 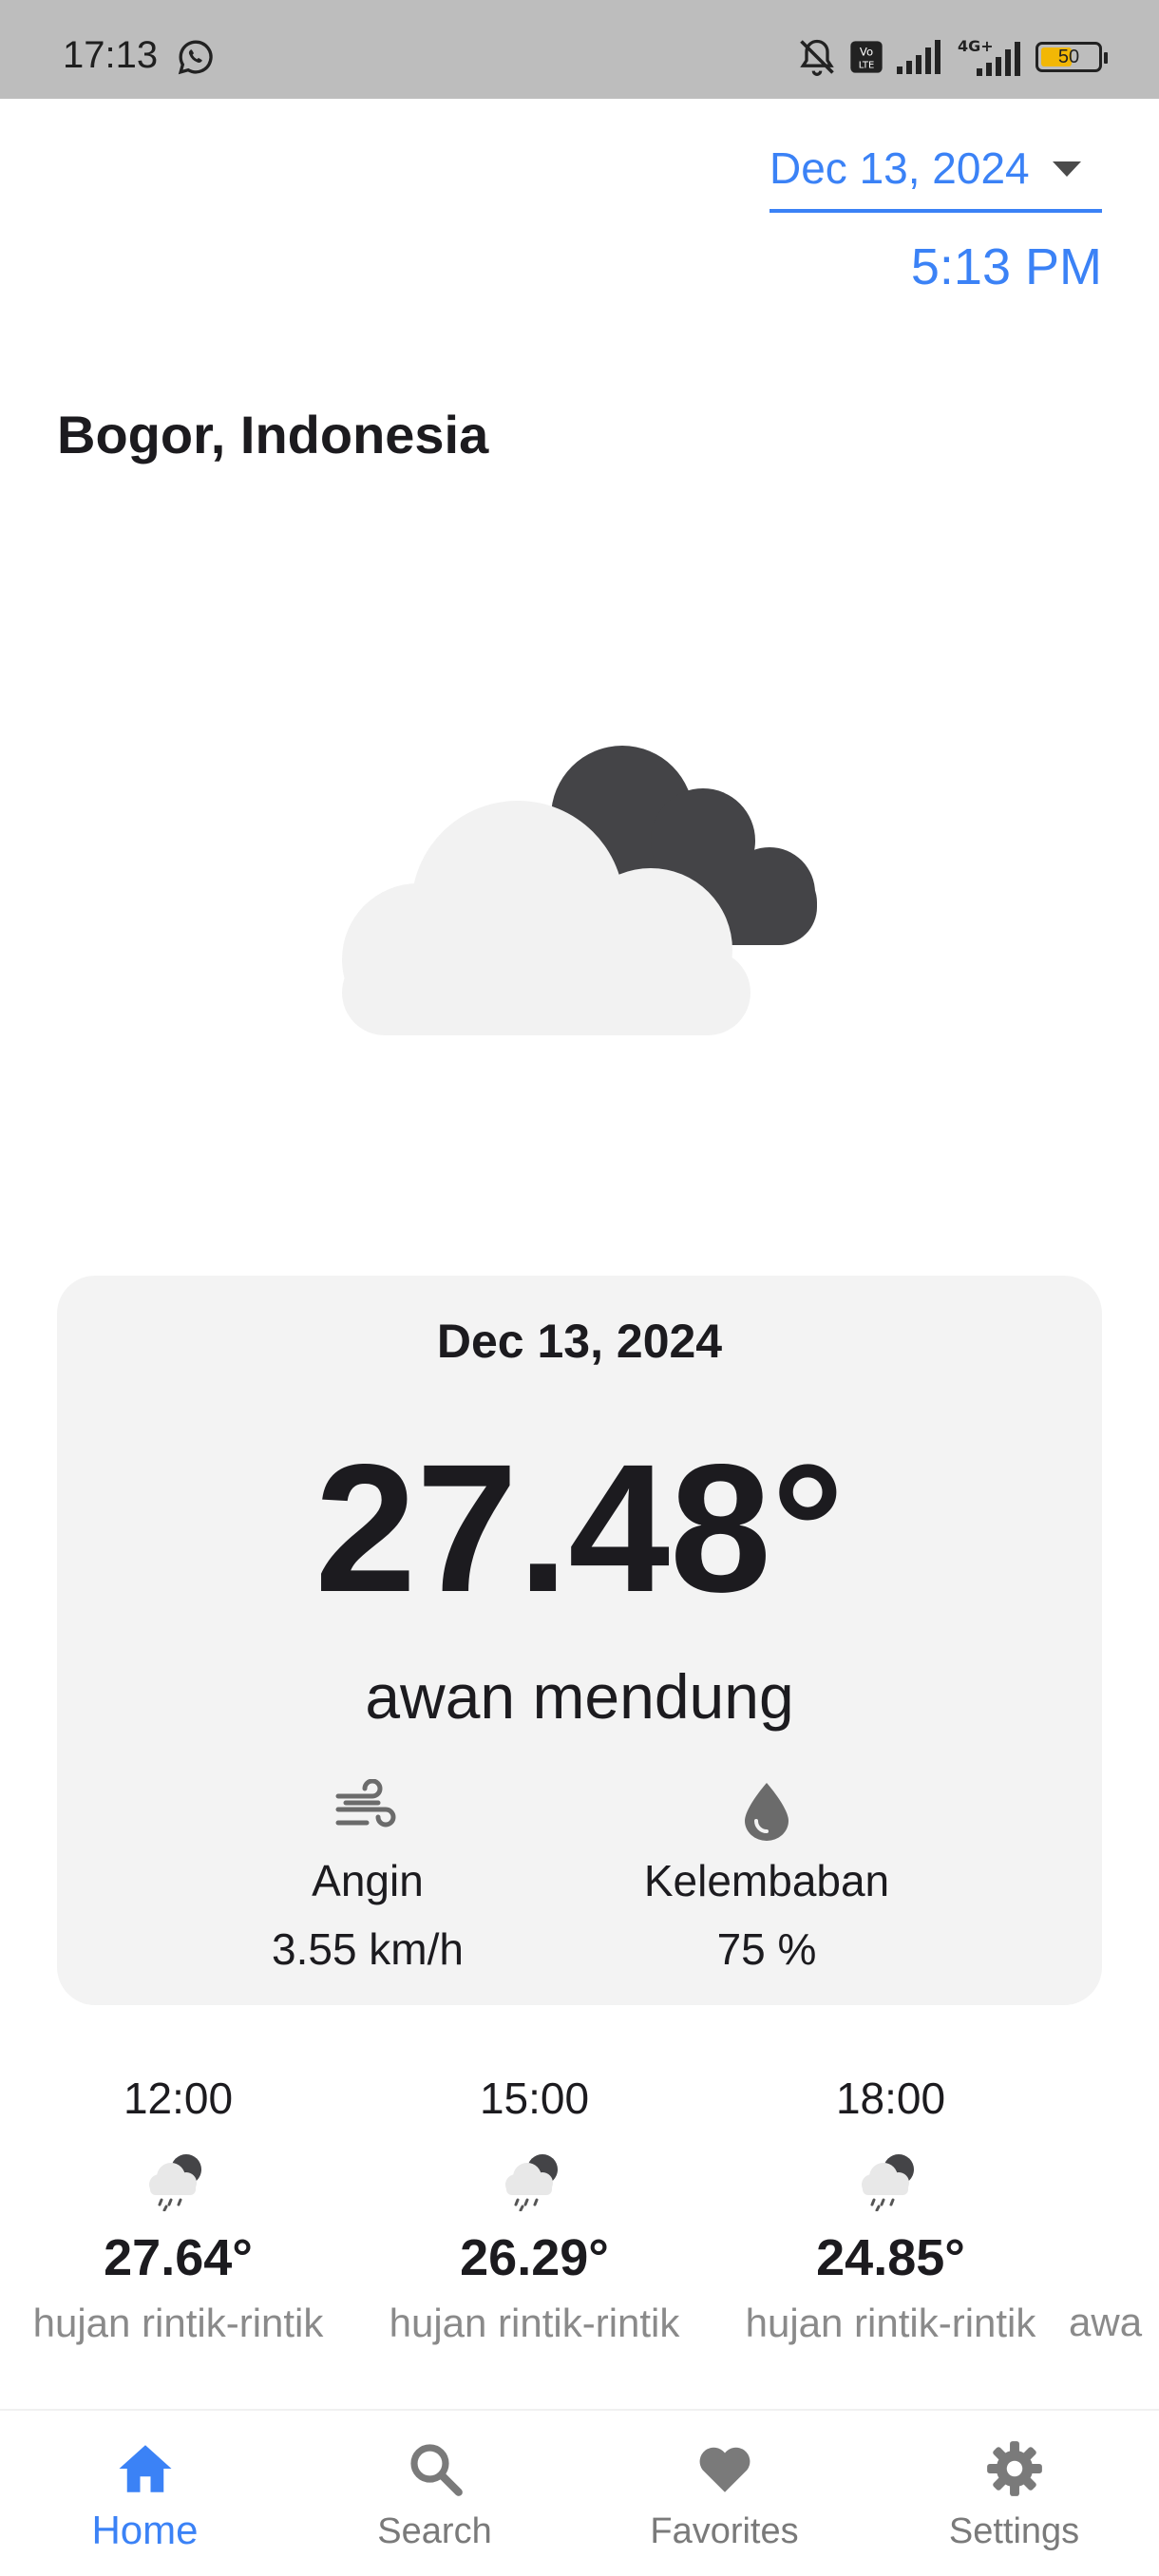 I want to click on status-time: 17:13, so click(x=111, y=55).